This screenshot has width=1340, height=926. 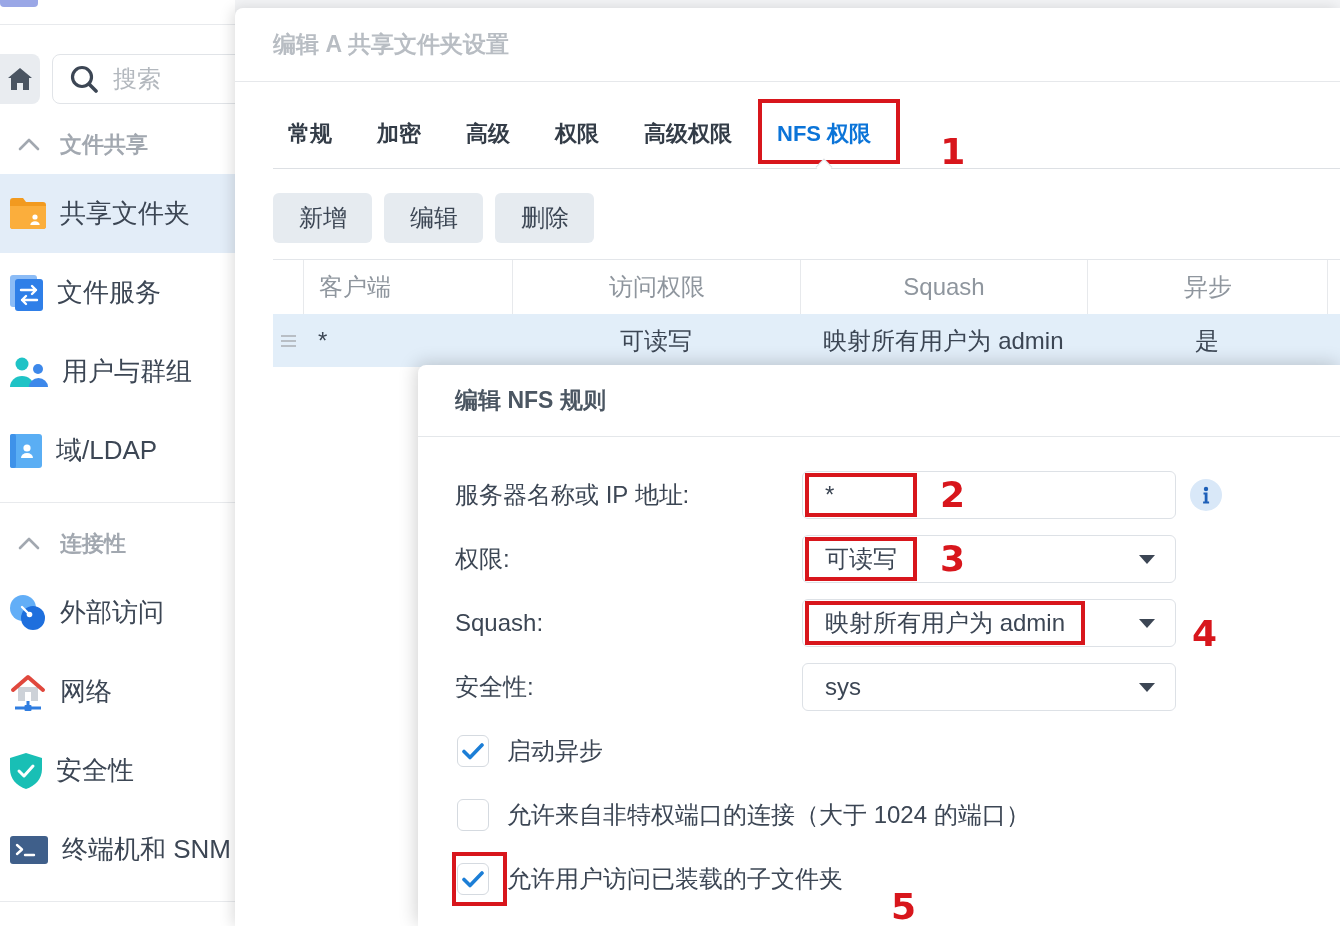 What do you see at coordinates (953, 495) in the screenshot?
I see `callout-label: 2` at bounding box center [953, 495].